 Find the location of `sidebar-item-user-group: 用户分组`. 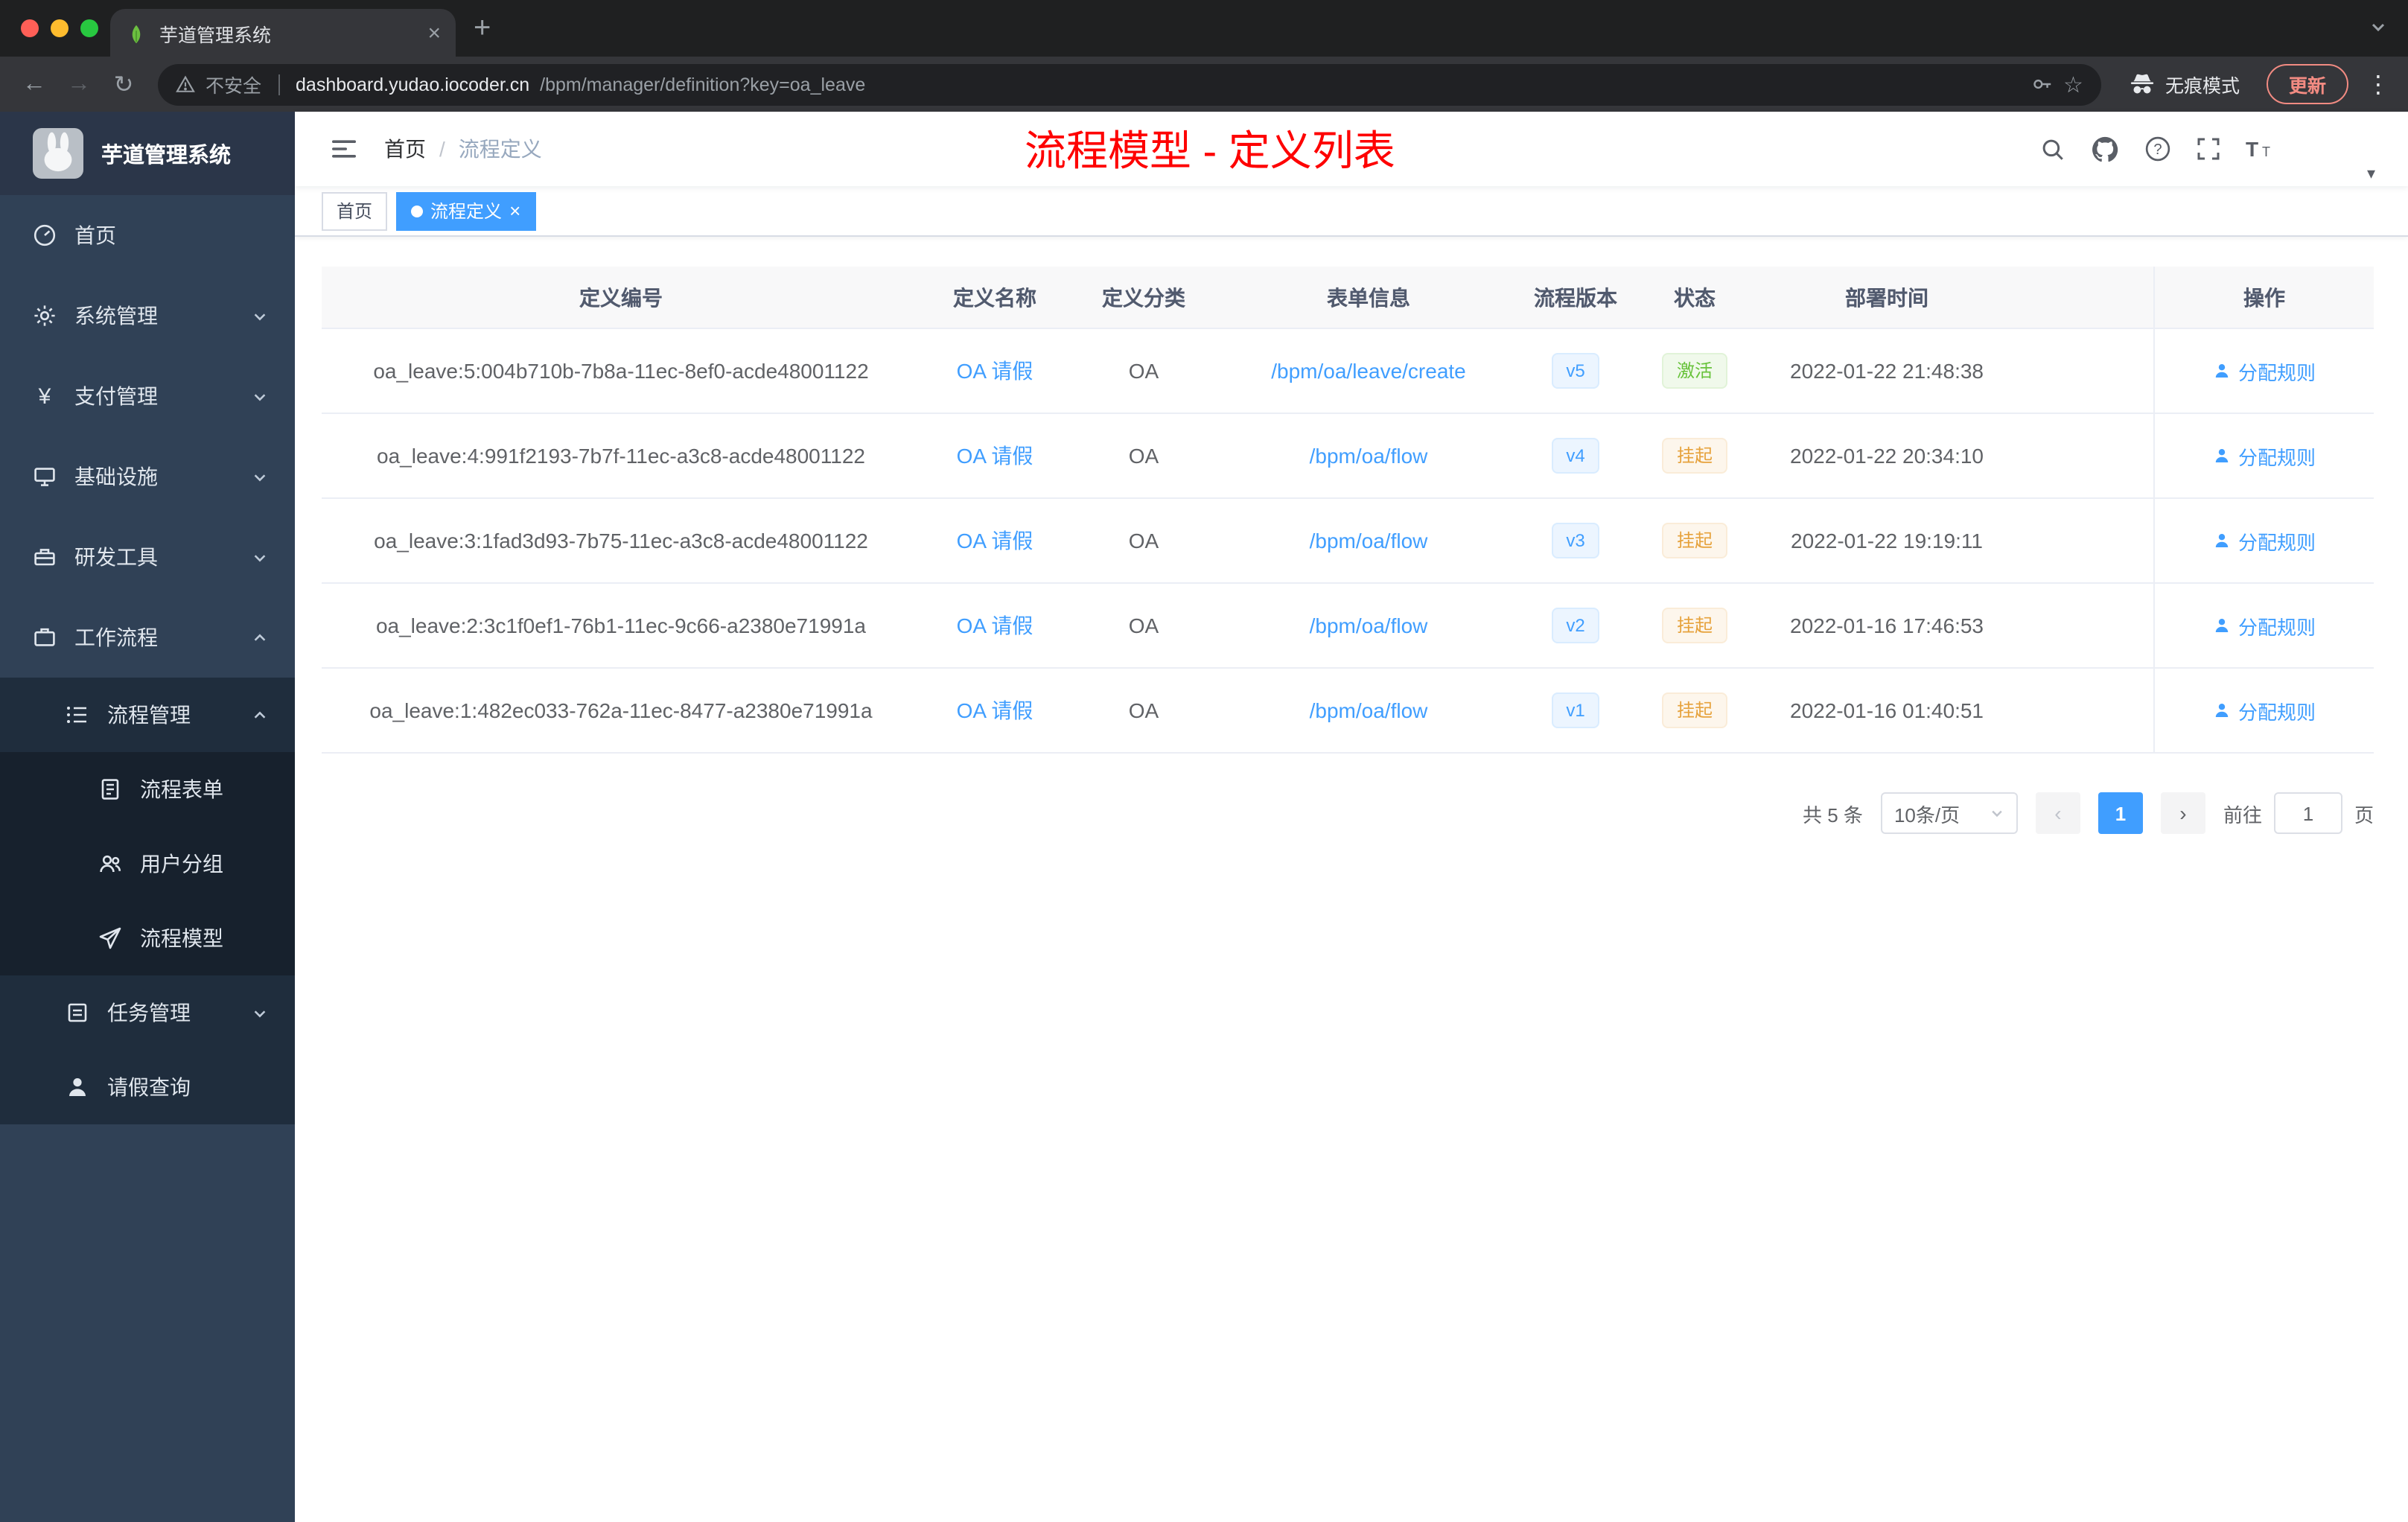

sidebar-item-user-group: 用户分组 is located at coordinates (147, 864).